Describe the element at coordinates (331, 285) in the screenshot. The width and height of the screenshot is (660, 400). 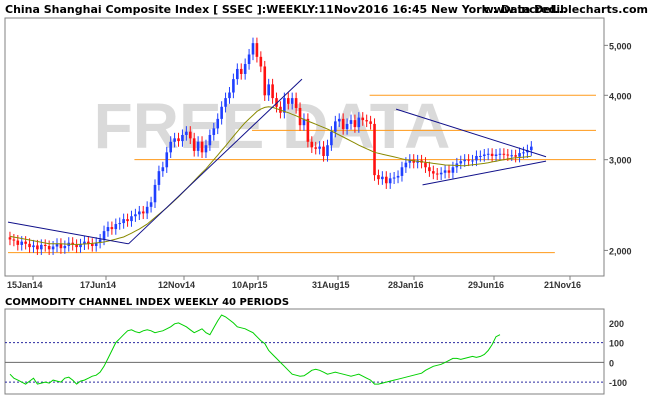
I see `x-tick-label: 31Aug15` at that location.